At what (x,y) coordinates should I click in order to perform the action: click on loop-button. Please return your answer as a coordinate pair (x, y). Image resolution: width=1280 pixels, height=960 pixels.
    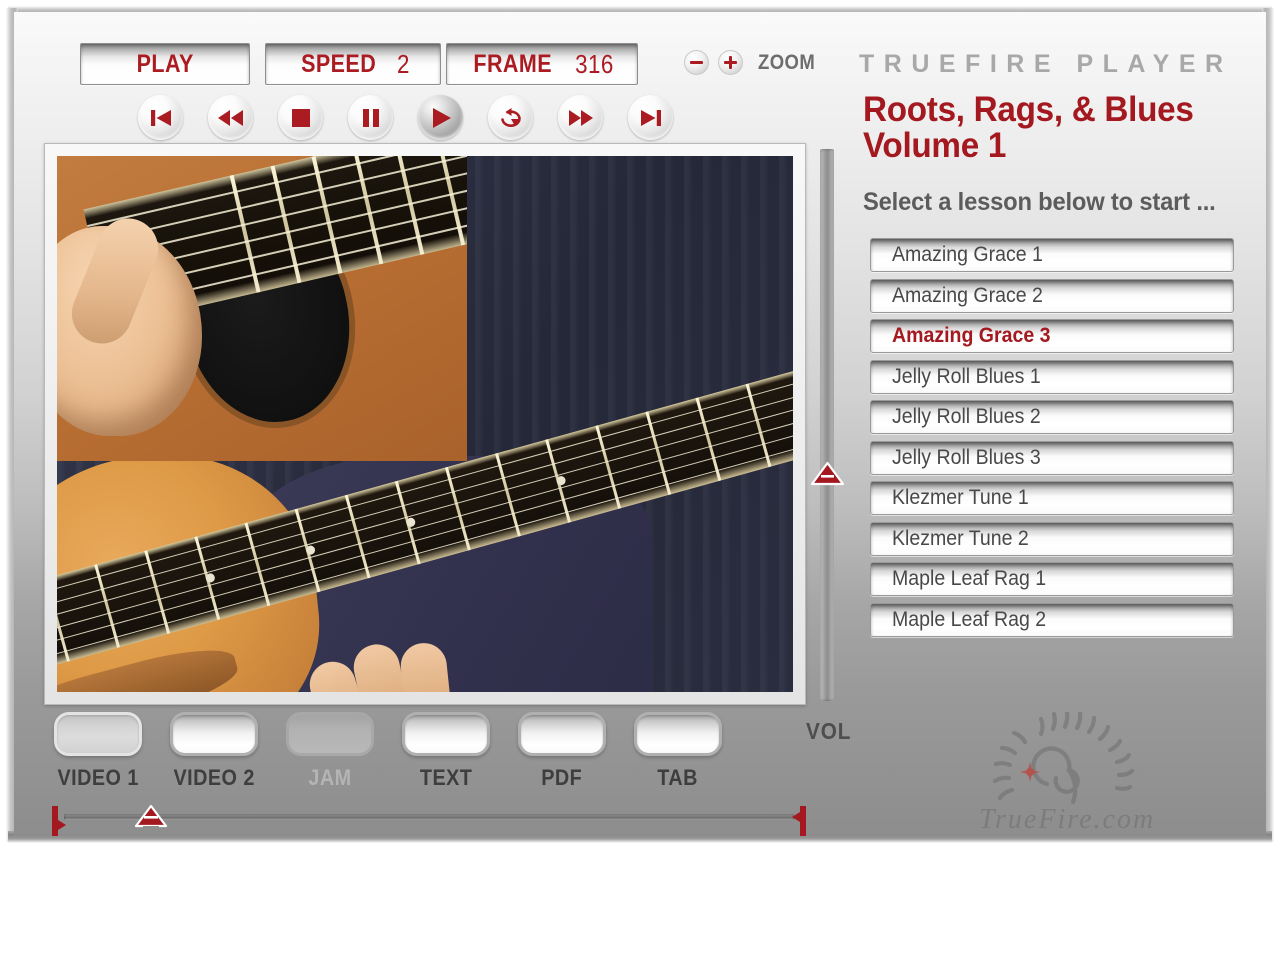
    Looking at the image, I should click on (510, 117).